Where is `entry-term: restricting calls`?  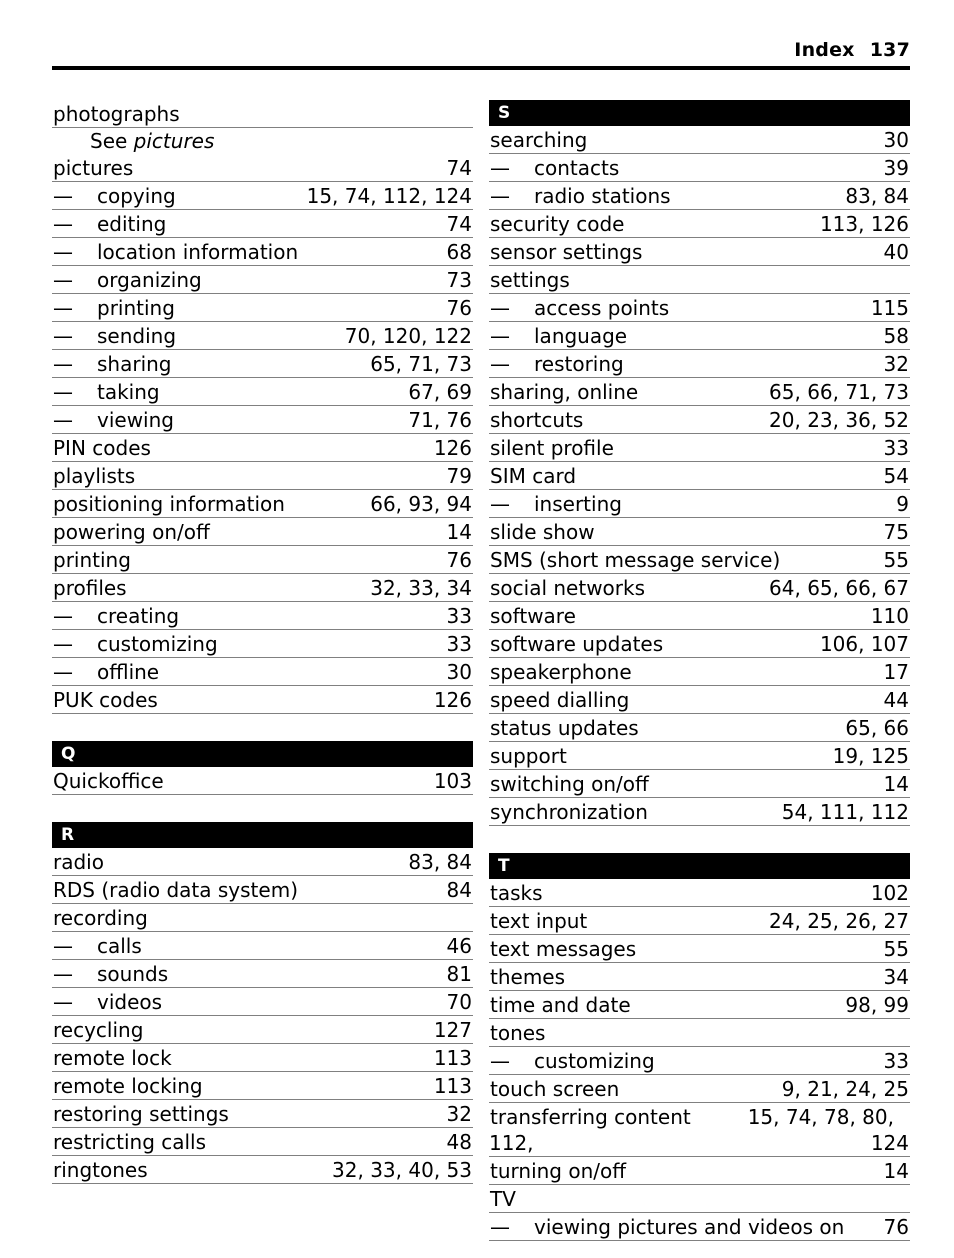 entry-term: restricting calls is located at coordinates (130, 1142).